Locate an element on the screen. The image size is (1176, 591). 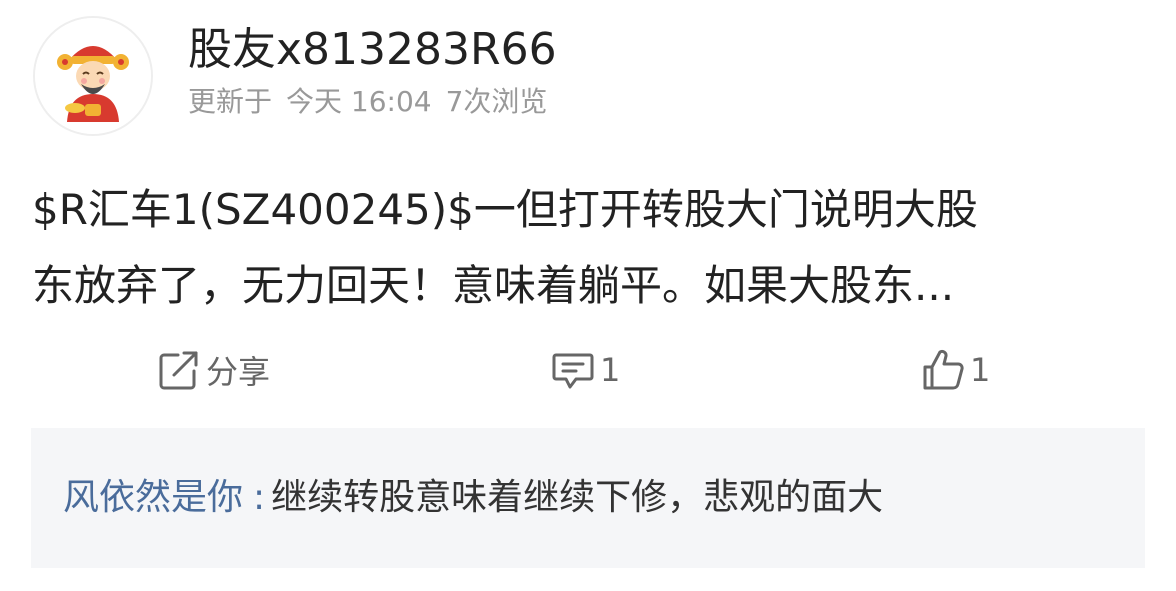
comment-author: 风依然是你 is located at coordinates (153, 497).